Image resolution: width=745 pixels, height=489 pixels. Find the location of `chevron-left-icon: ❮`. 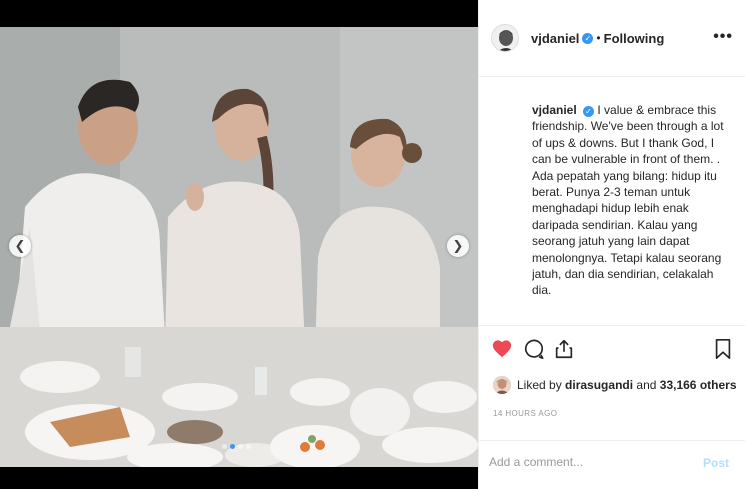

chevron-left-icon: ❮ is located at coordinates (20, 245).